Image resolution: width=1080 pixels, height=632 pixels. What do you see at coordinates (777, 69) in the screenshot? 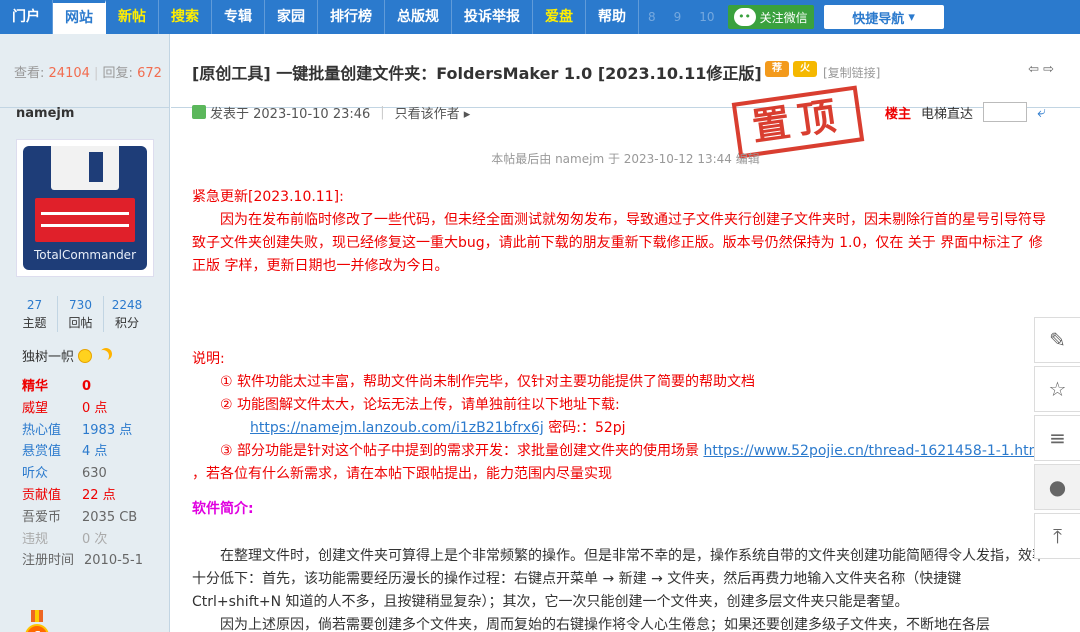
I see `recommend-badge: 荐` at bounding box center [777, 69].